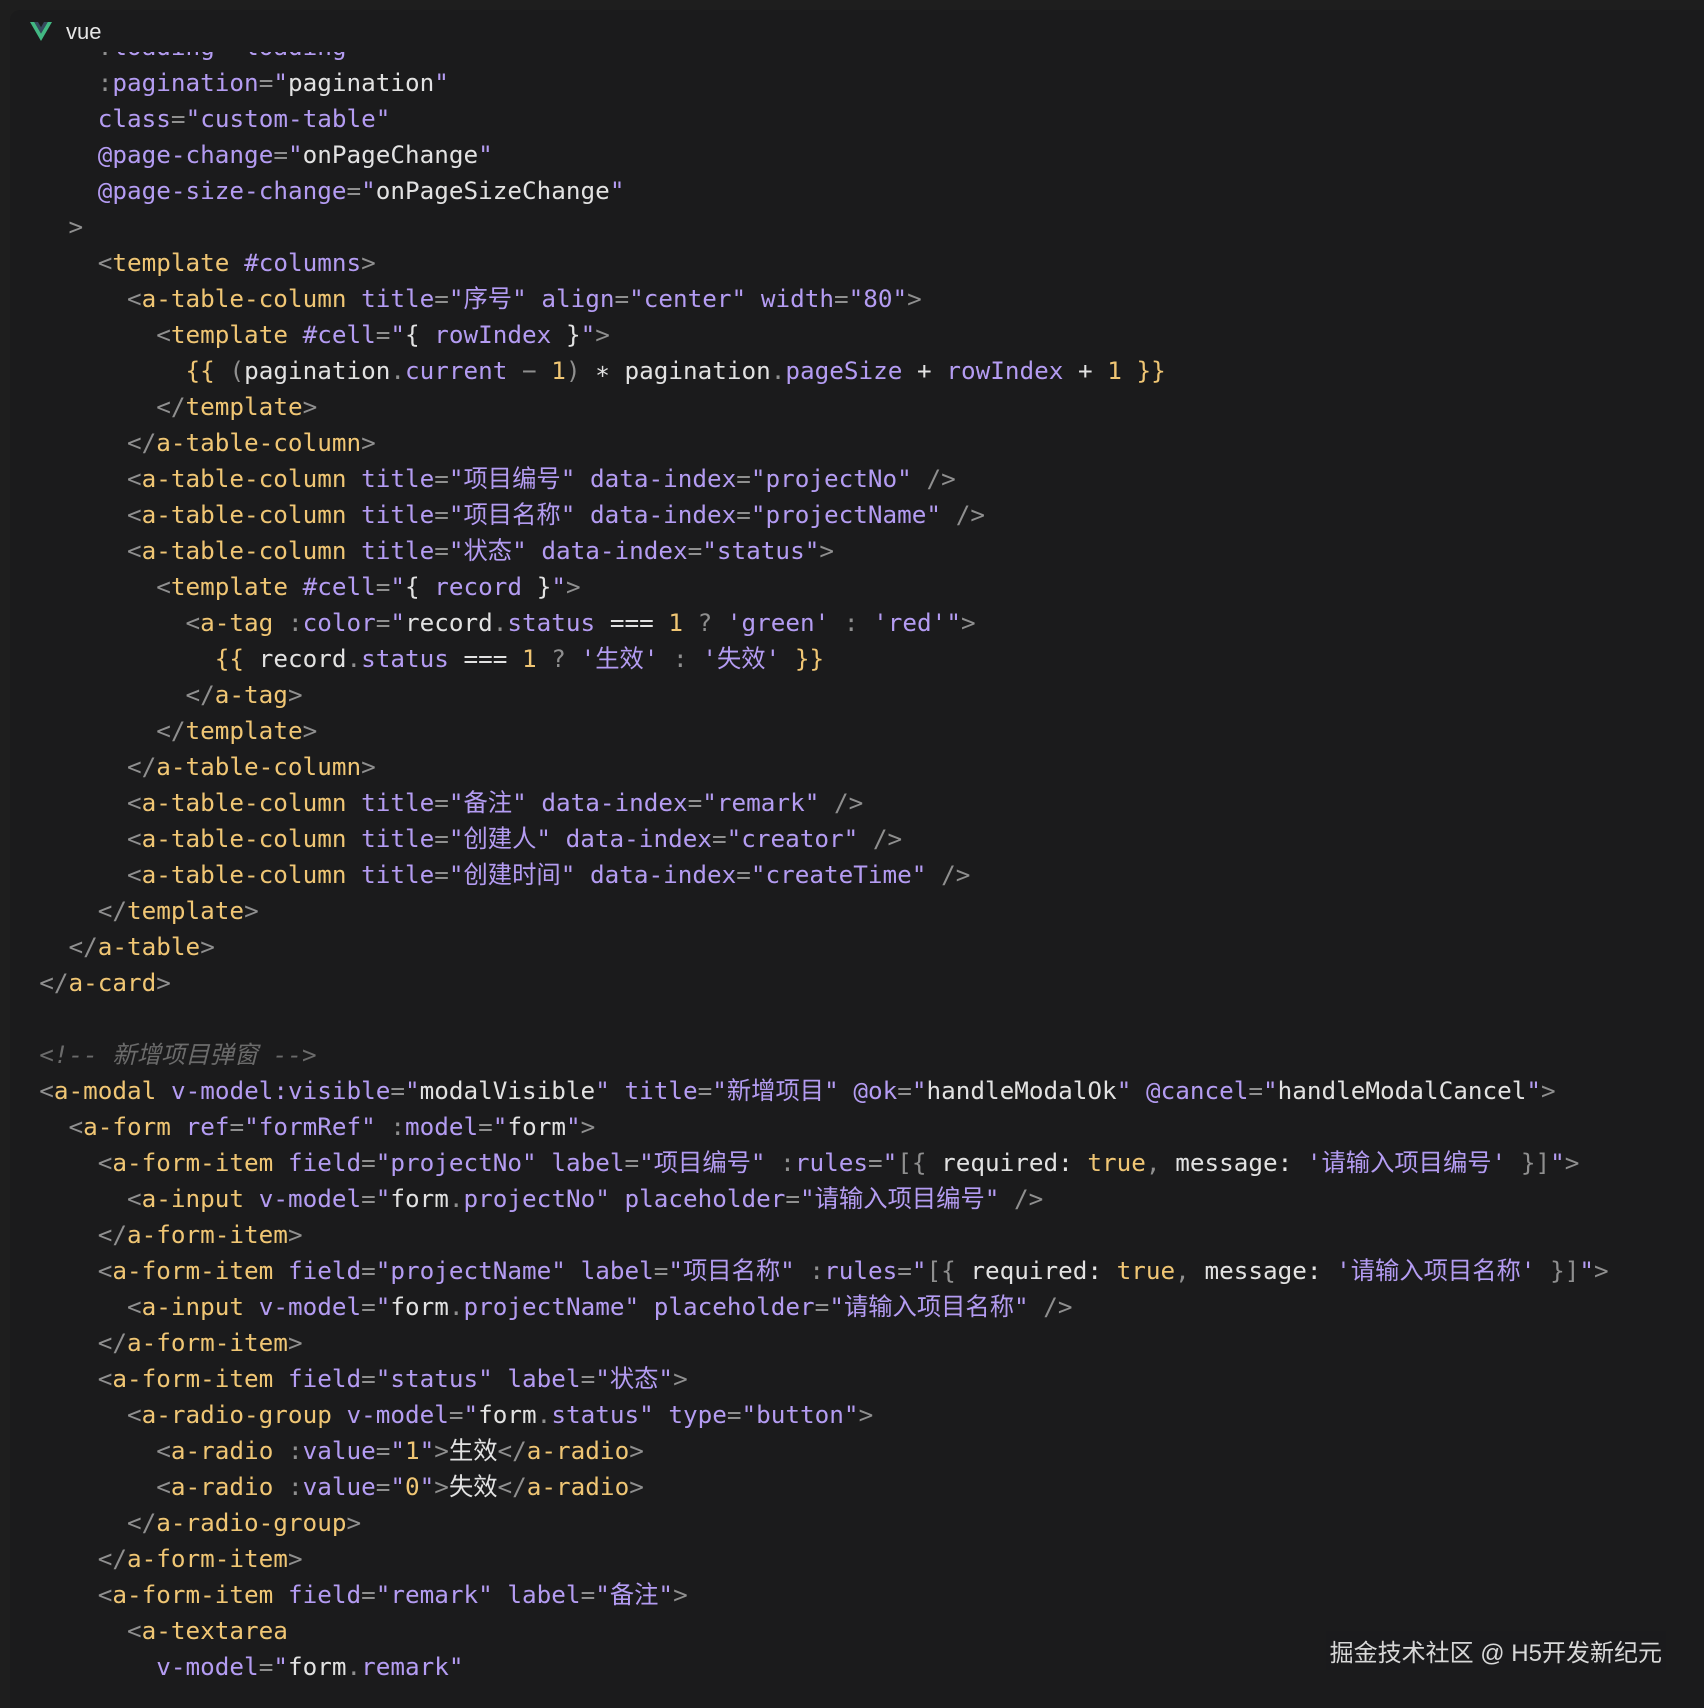  I want to click on code-token: rules, so click(861, 1270).